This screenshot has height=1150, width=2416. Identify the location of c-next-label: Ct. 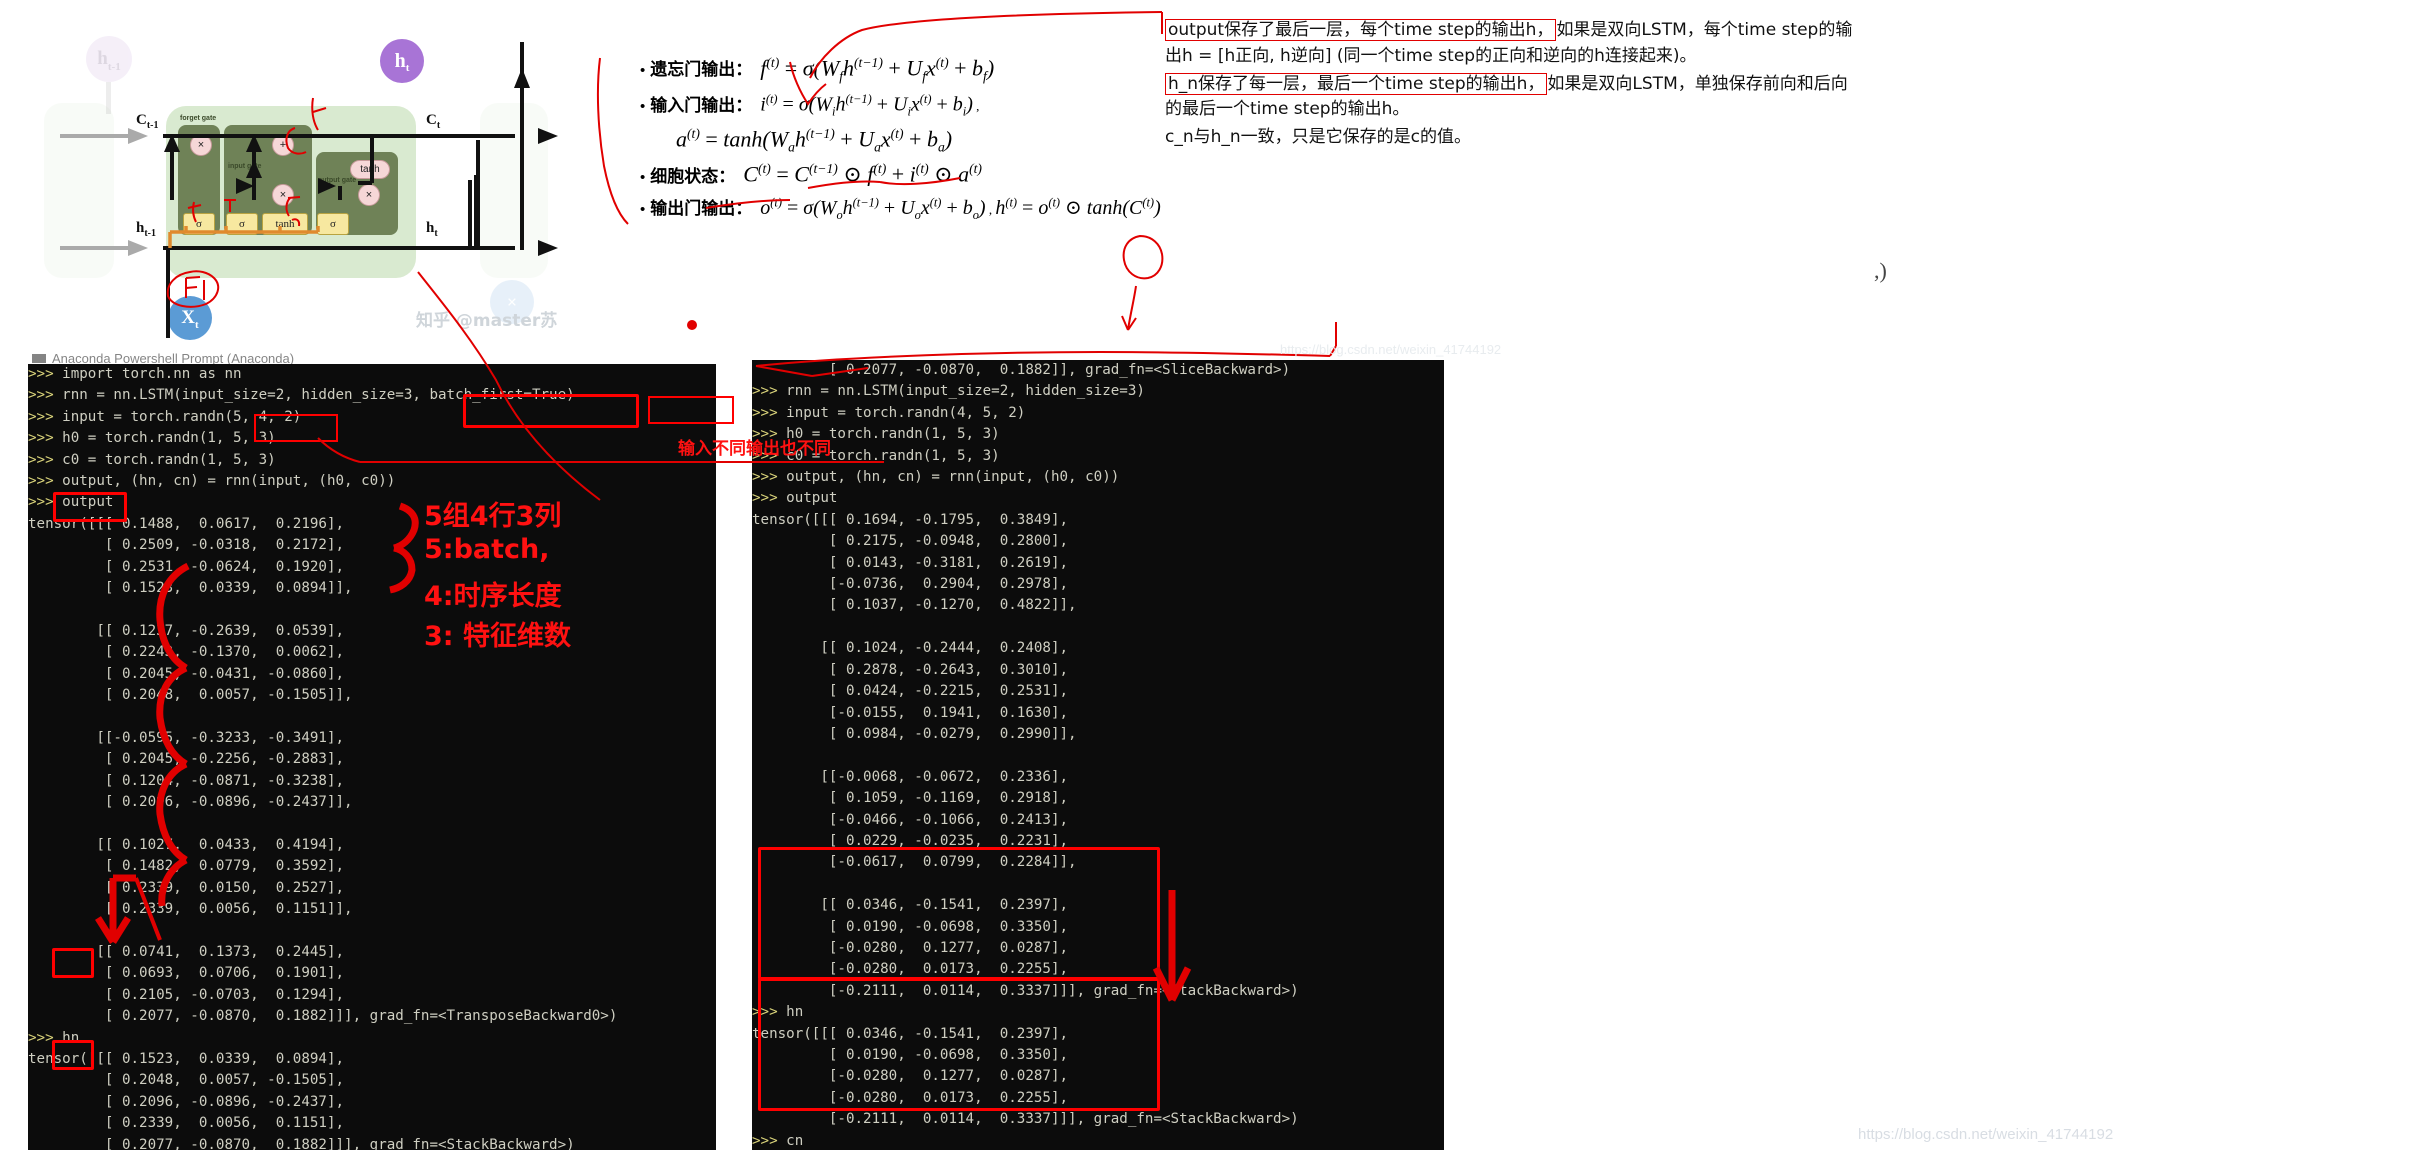
(433, 121).